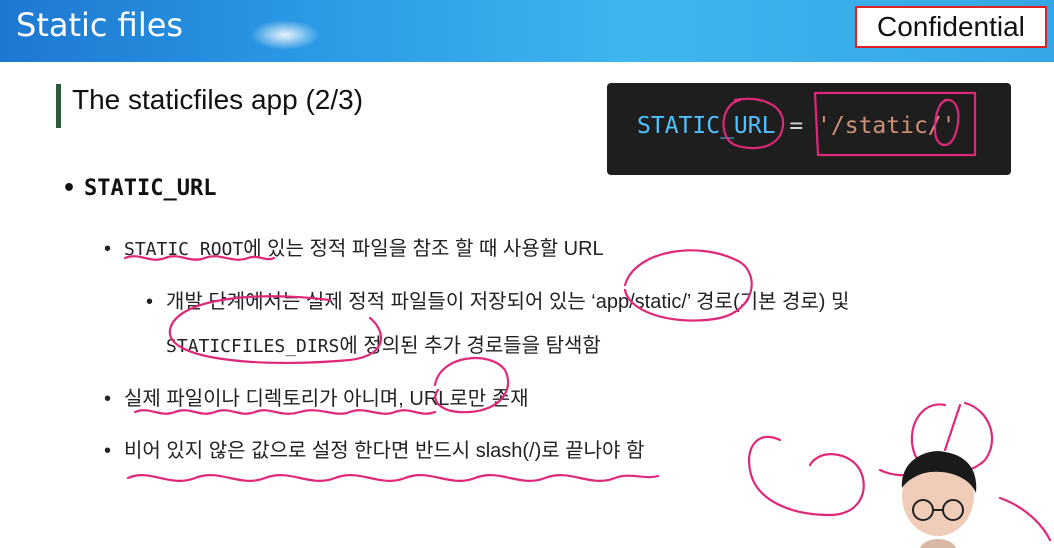  Describe the element at coordinates (895, 124) in the screenshot. I see `annotation-box` at that location.